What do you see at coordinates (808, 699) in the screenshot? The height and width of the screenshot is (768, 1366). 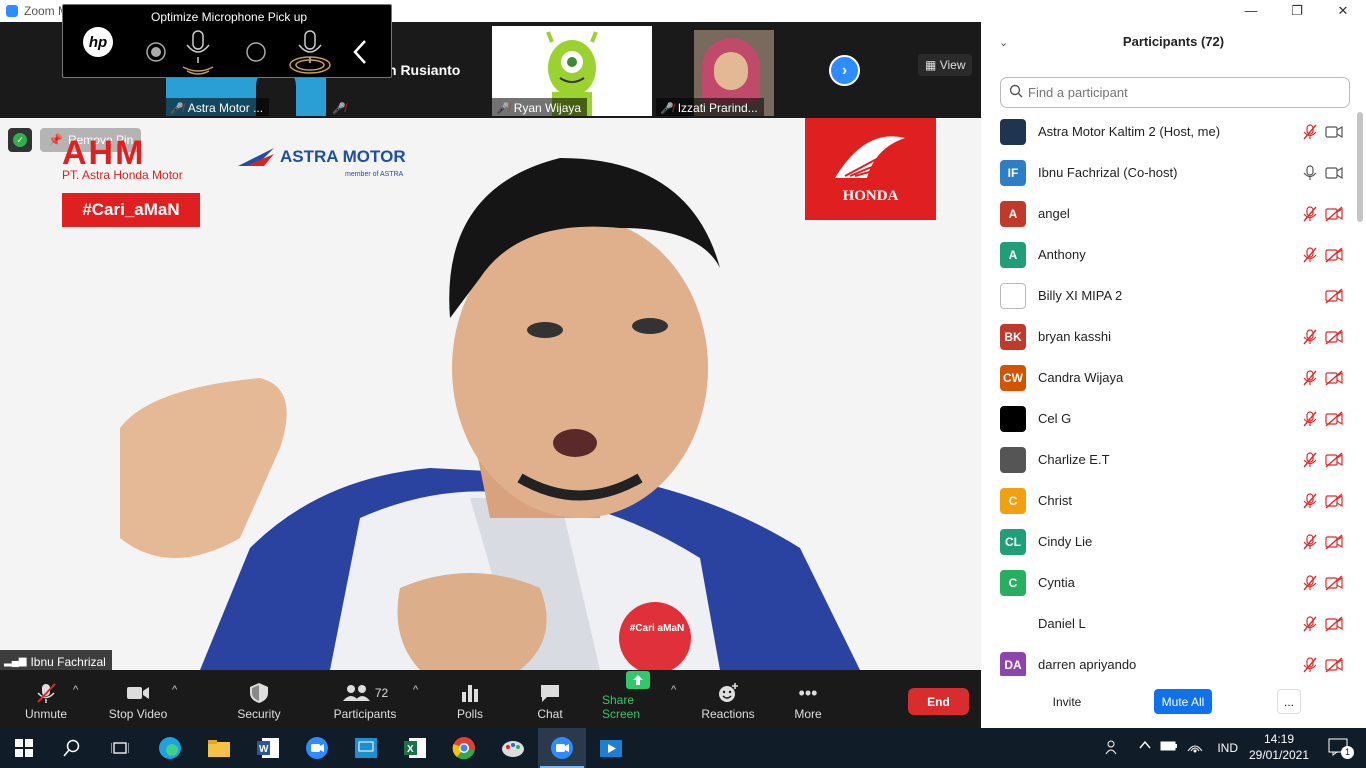 I see `more-button: ••• More` at bounding box center [808, 699].